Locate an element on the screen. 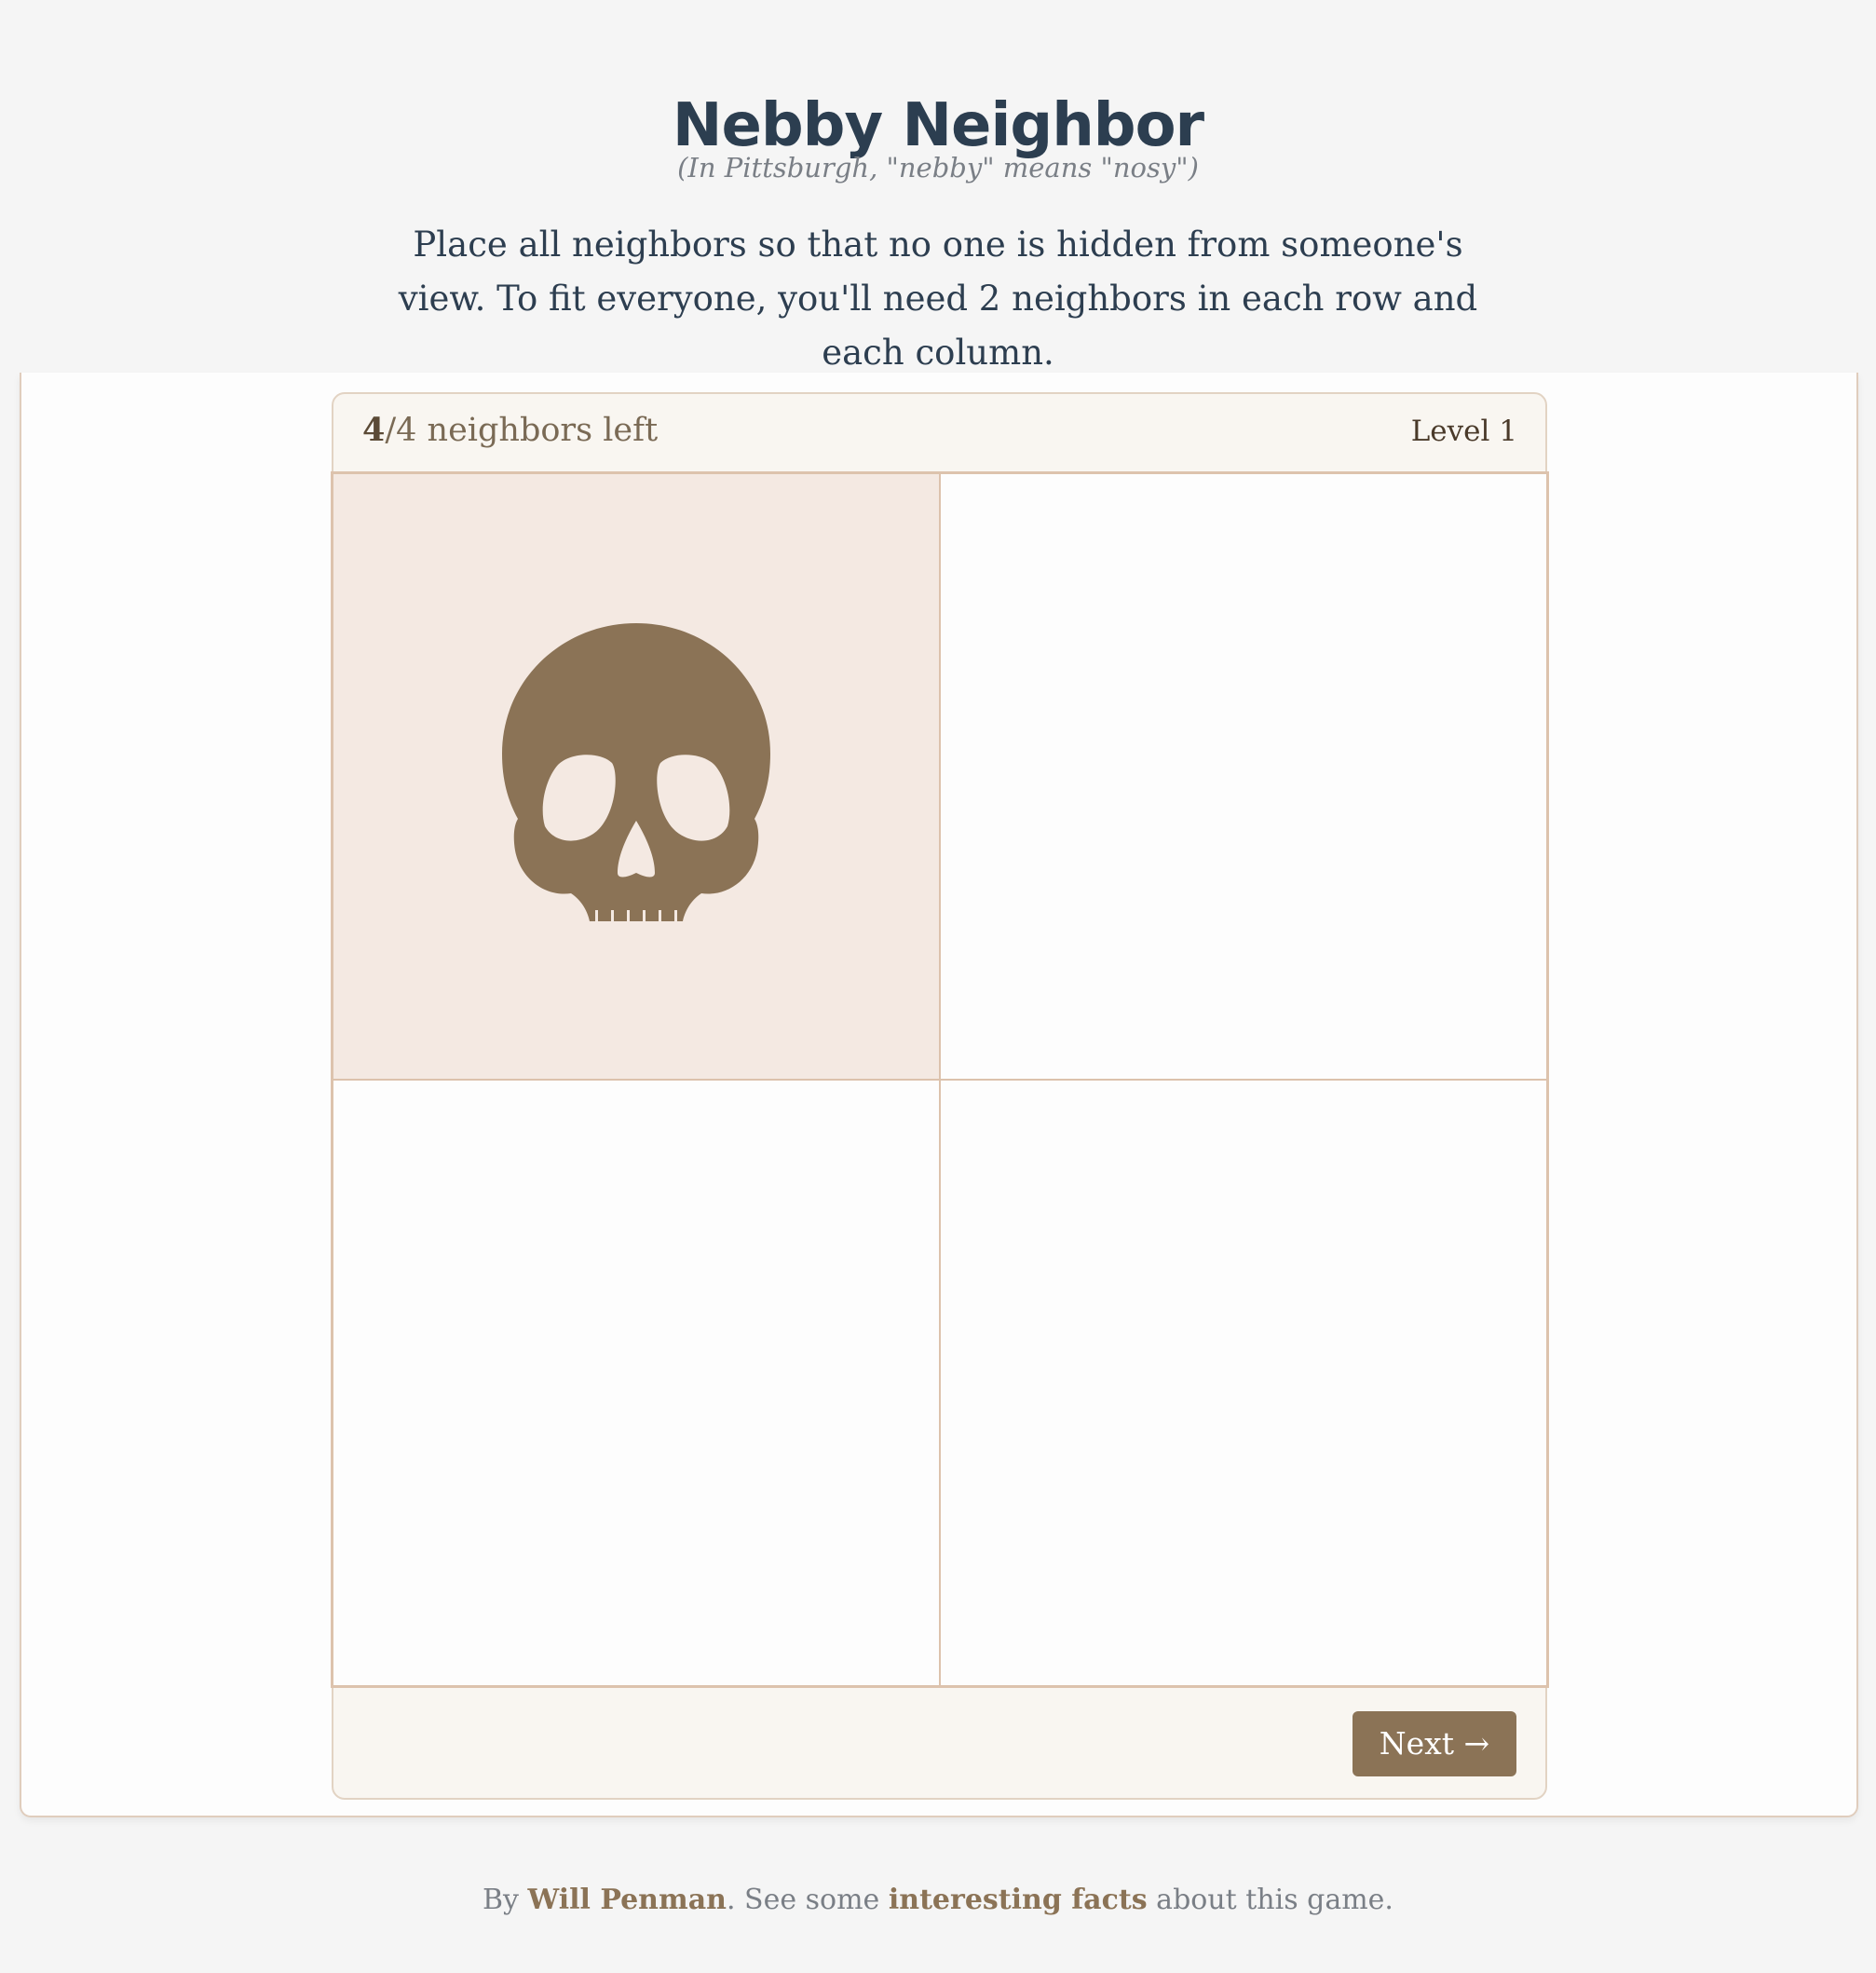 The width and height of the screenshot is (1876, 1973). board-cell-r1-c2 is located at coordinates (1243, 777).